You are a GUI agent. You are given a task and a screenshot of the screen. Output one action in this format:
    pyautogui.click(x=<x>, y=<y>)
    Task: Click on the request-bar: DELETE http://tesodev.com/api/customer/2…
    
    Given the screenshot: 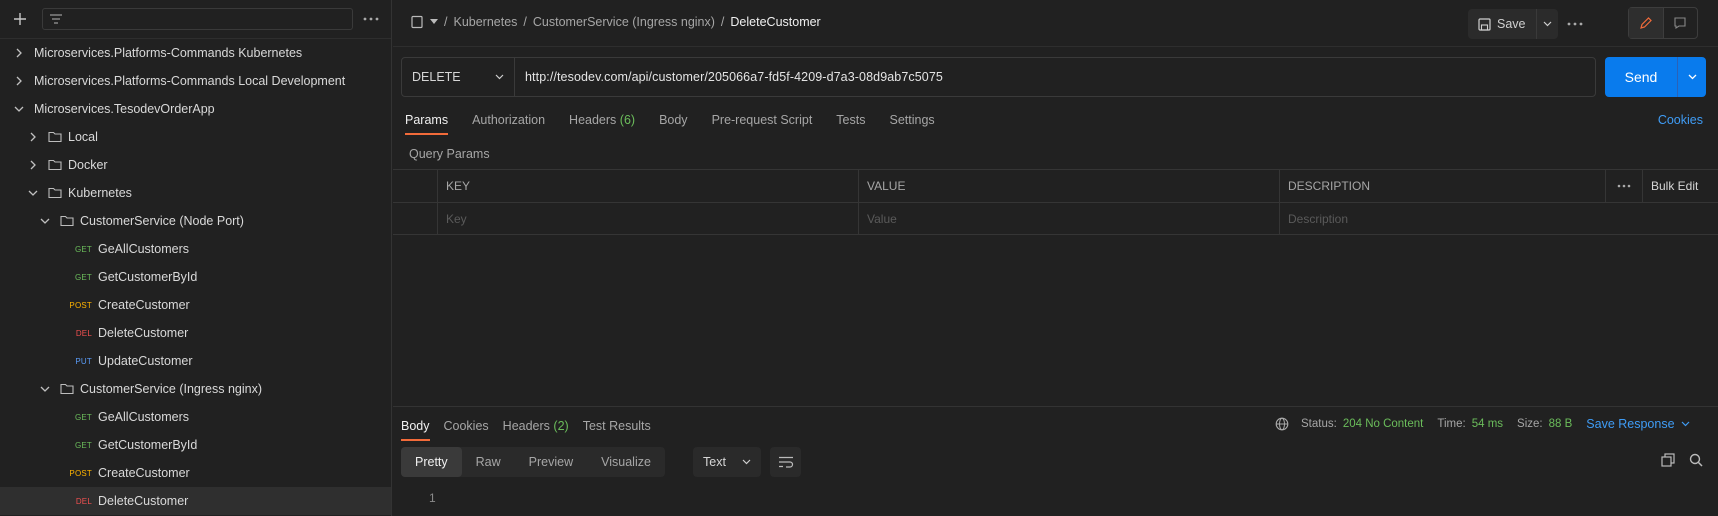 What is the action you would take?
    pyautogui.click(x=998, y=77)
    